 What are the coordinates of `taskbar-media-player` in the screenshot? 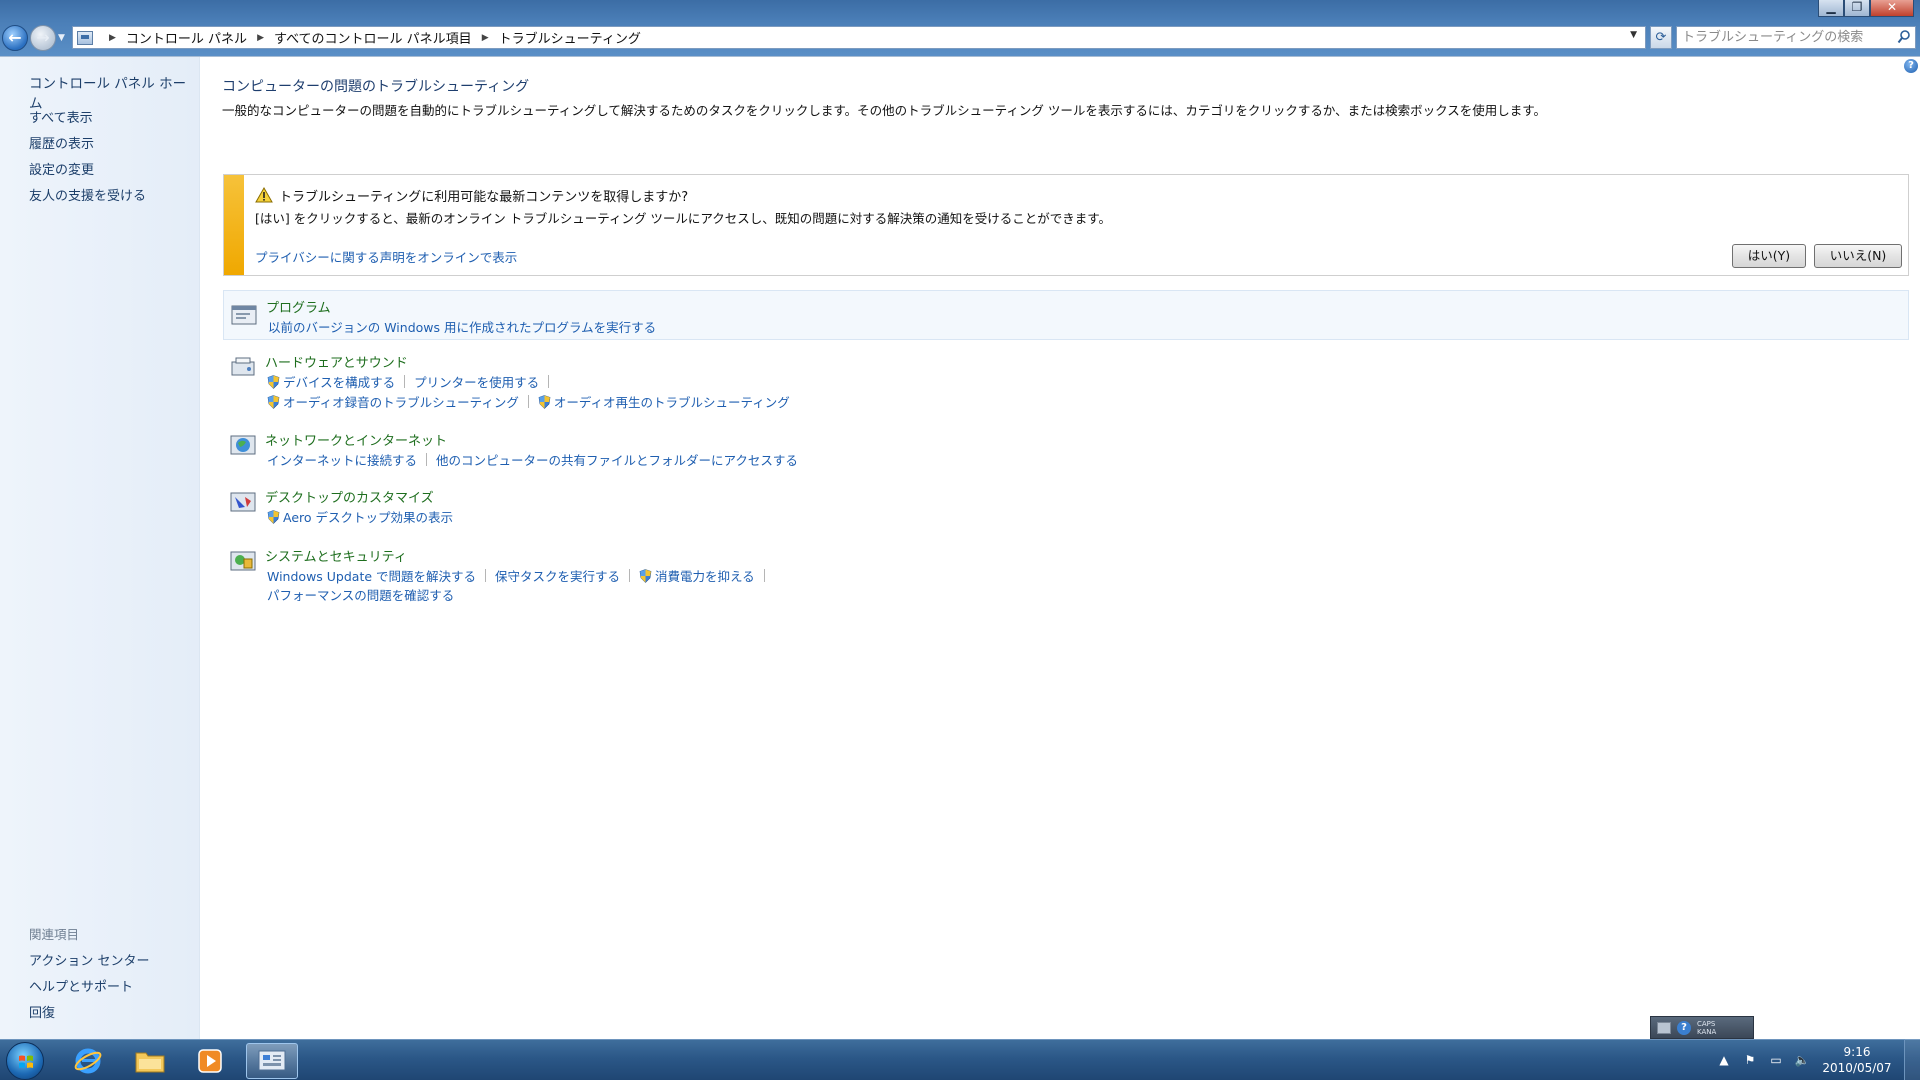 It's located at (210, 1061).